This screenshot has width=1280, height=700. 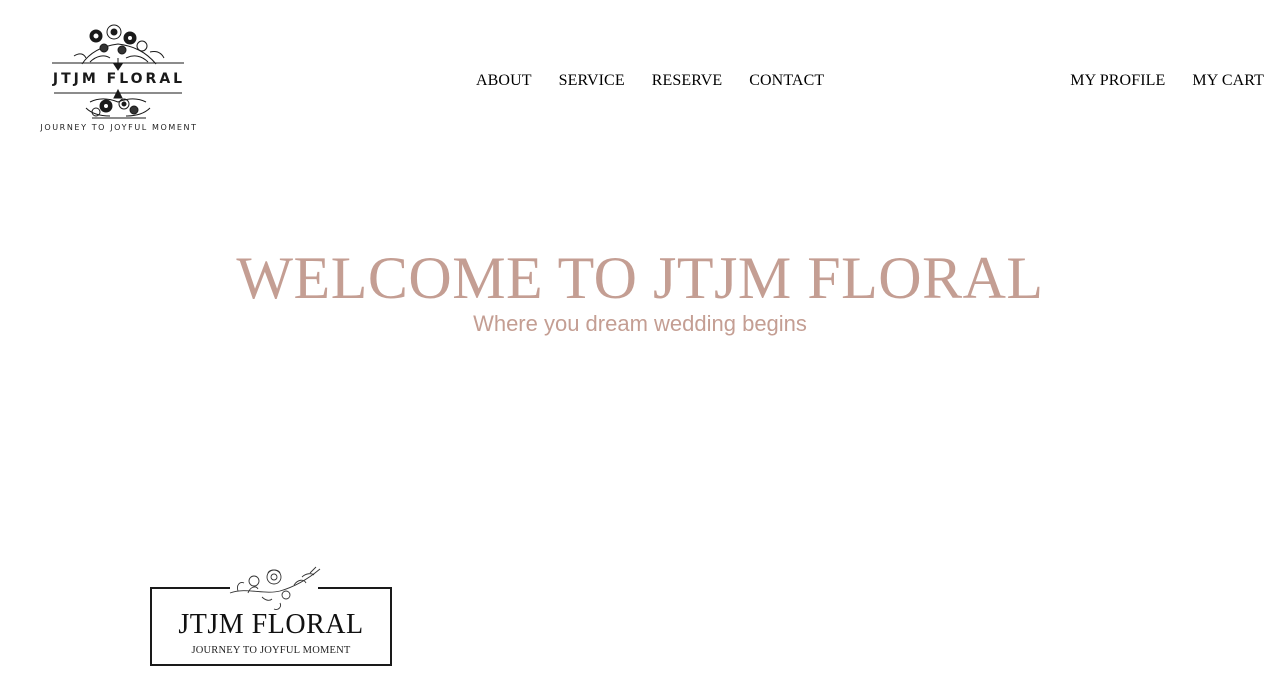 I want to click on nav-reserve-link: RESERVE, so click(x=687, y=81).